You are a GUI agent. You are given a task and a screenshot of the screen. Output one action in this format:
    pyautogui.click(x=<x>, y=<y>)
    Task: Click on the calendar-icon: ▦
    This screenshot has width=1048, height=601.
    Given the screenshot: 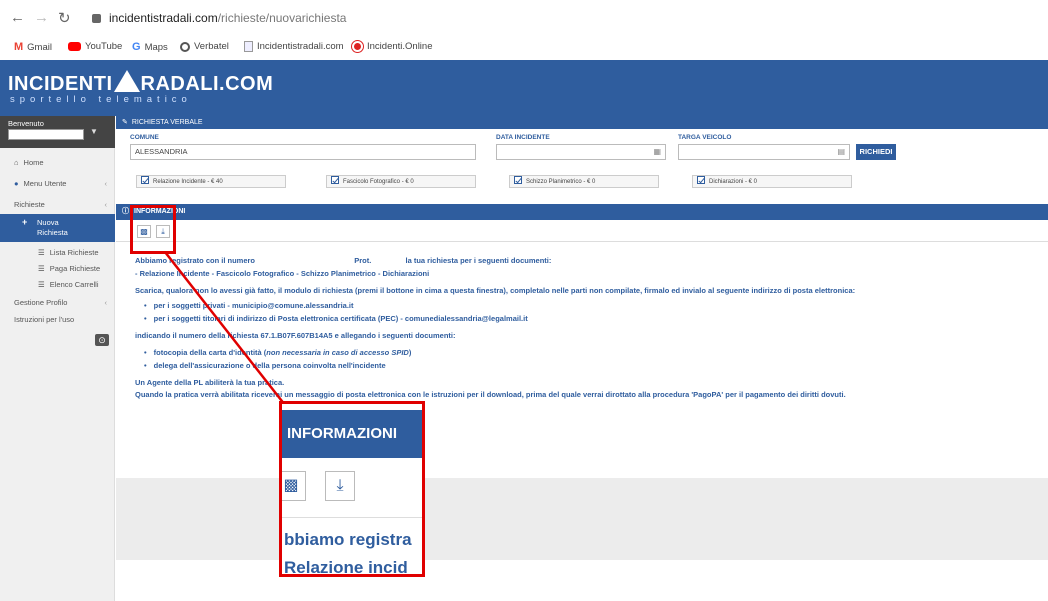 What is the action you would take?
    pyautogui.click(x=657, y=151)
    